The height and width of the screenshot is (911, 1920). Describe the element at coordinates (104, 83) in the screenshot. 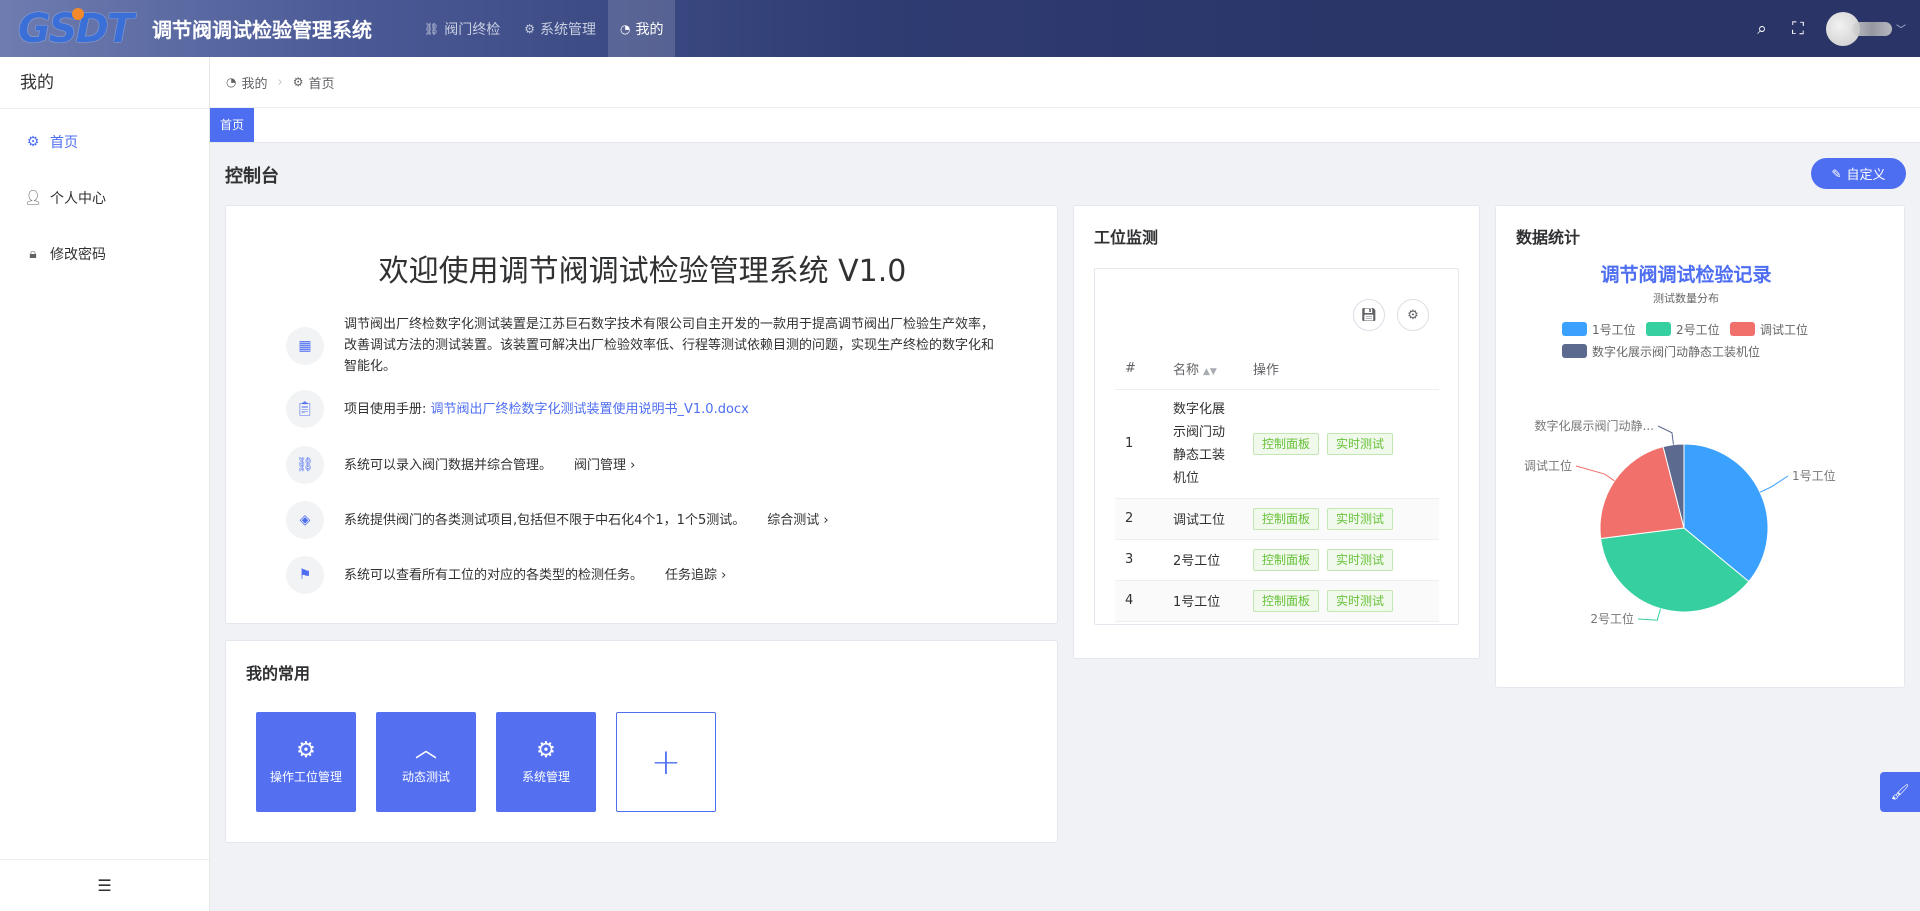

I see `sidebar-title: 我的` at that location.